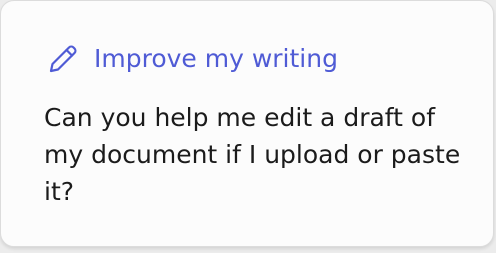  Describe the element at coordinates (216, 58) in the screenshot. I see `card-title: Improve my writing` at that location.